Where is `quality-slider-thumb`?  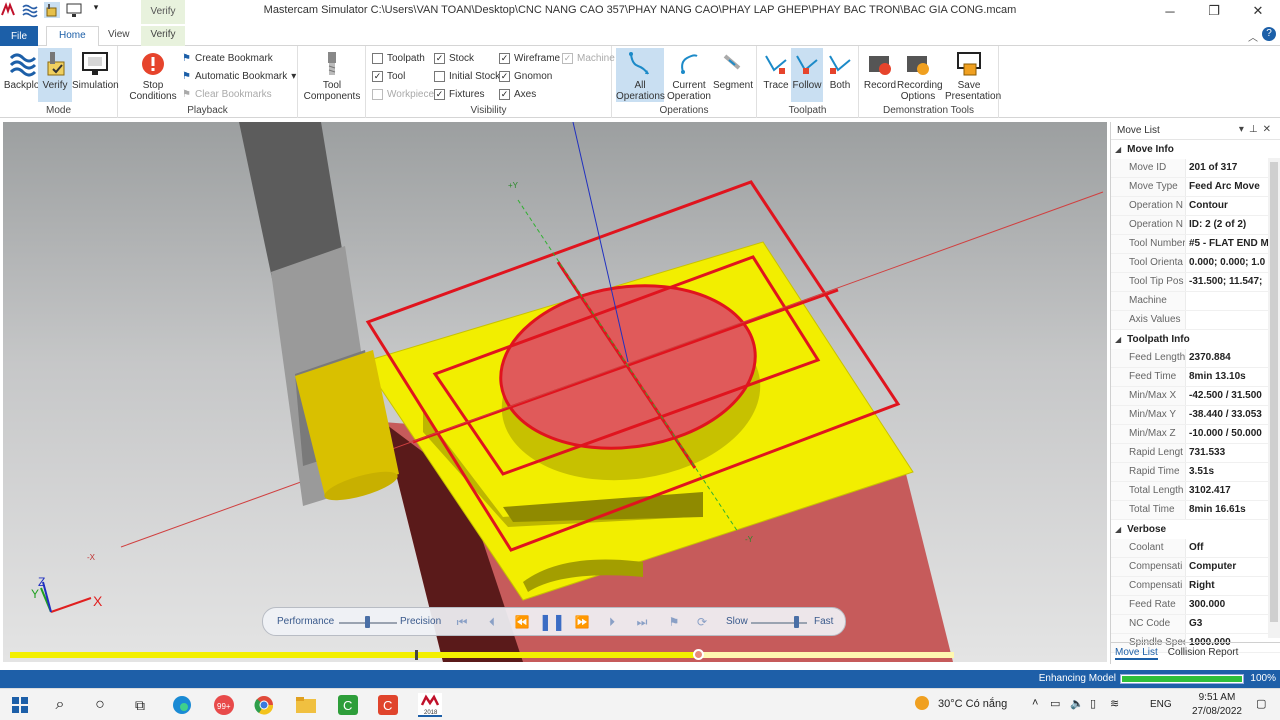 quality-slider-thumb is located at coordinates (367, 622).